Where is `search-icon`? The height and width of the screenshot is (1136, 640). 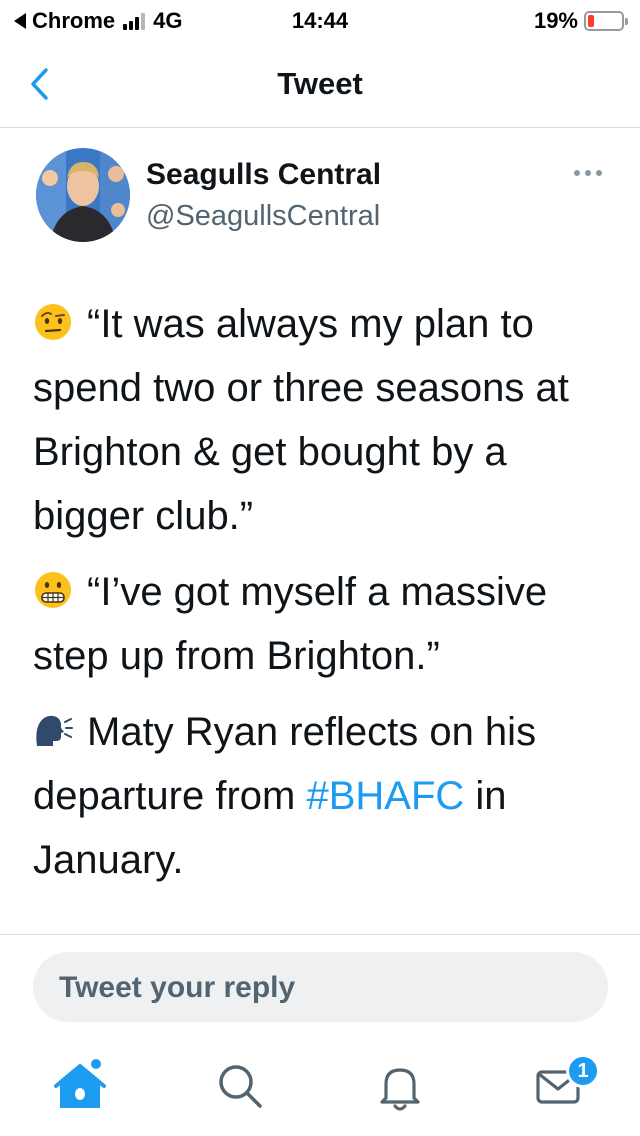 search-icon is located at coordinates (240, 1086).